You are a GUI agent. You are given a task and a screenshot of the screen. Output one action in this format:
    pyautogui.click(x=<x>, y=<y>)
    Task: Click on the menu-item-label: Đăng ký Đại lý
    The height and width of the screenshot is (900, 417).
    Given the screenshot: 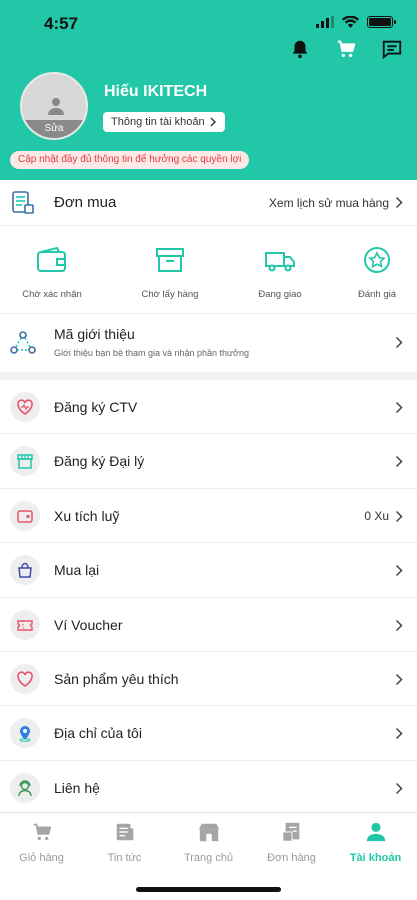 What is the action you would take?
    pyautogui.click(x=99, y=461)
    